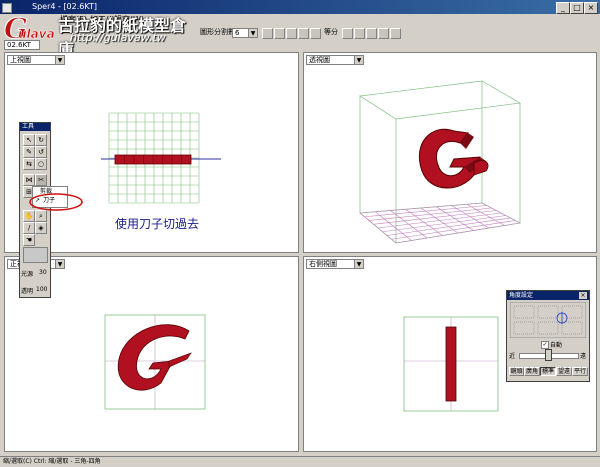 This screenshot has width=600, height=467. I want to click on close-button: ×, so click(591, 8).